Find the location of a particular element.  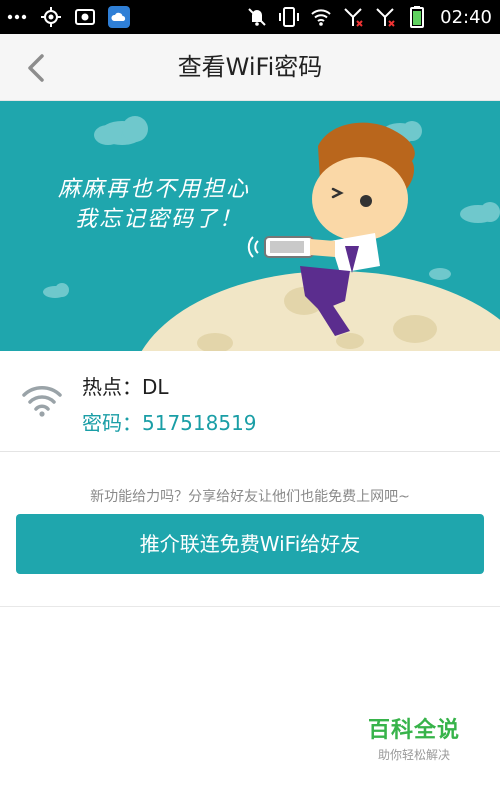

more-dots-icon is located at coordinates (17, 17).